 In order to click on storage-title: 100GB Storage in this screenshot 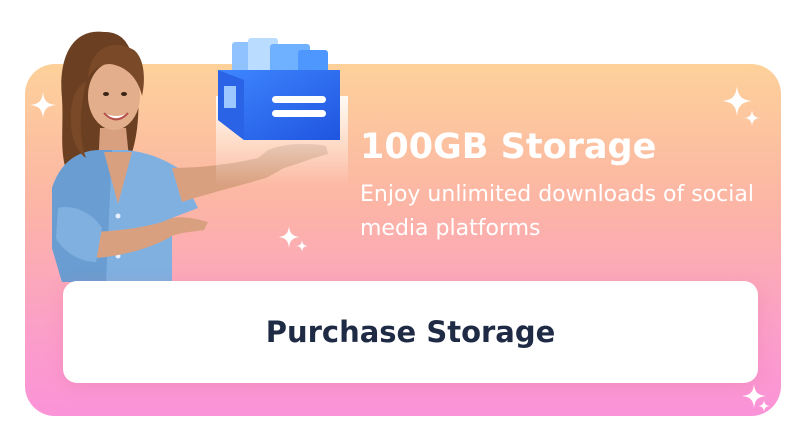, I will do `click(508, 147)`.